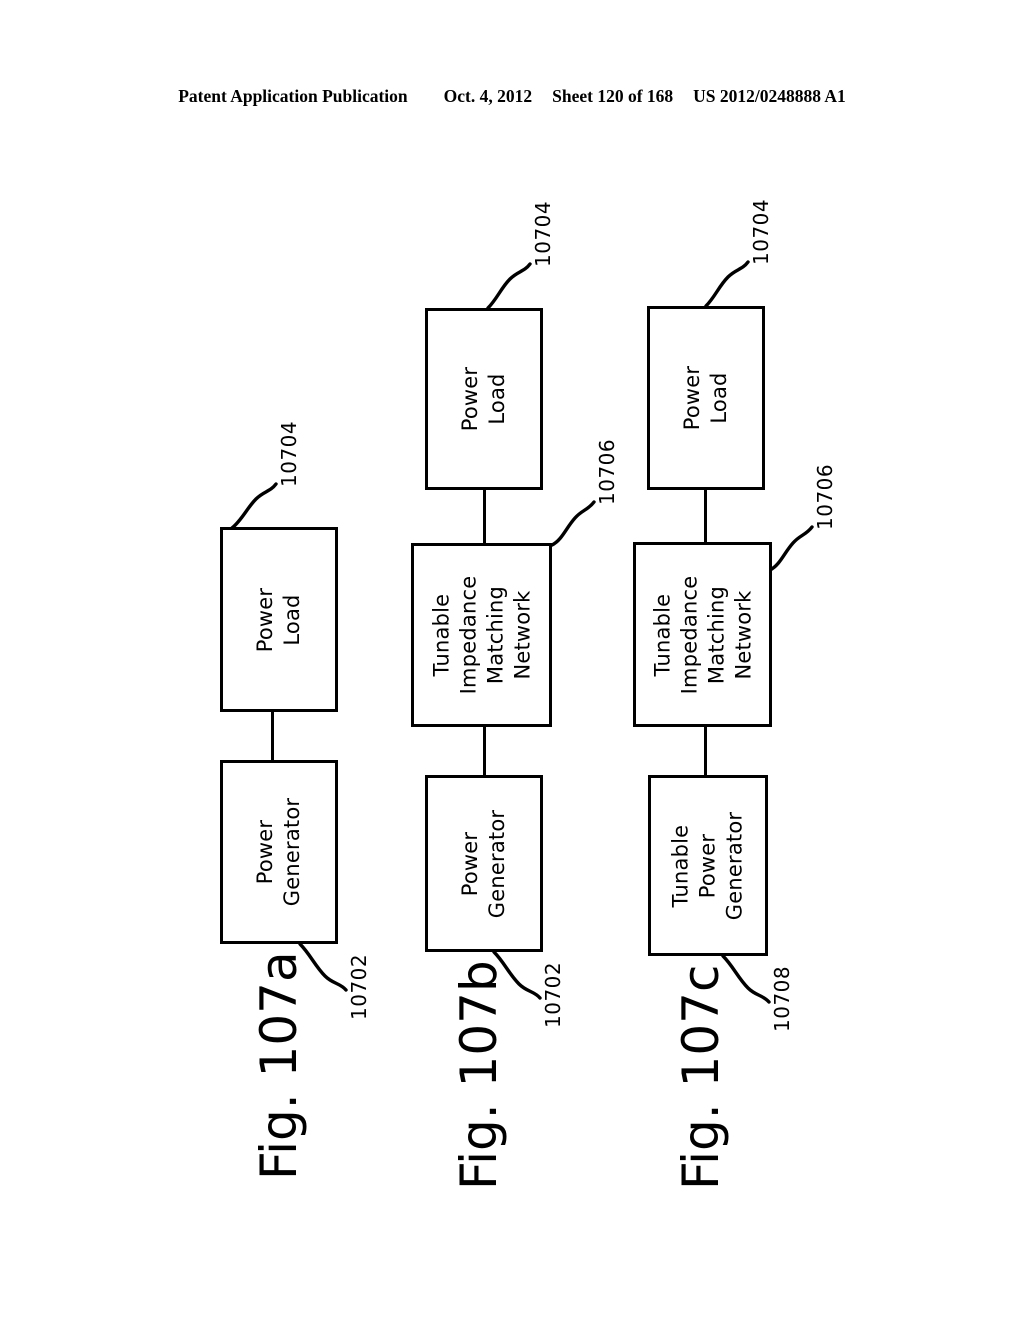  I want to click on block-label-power-generator-107a: Power Generator, so click(278, 852).